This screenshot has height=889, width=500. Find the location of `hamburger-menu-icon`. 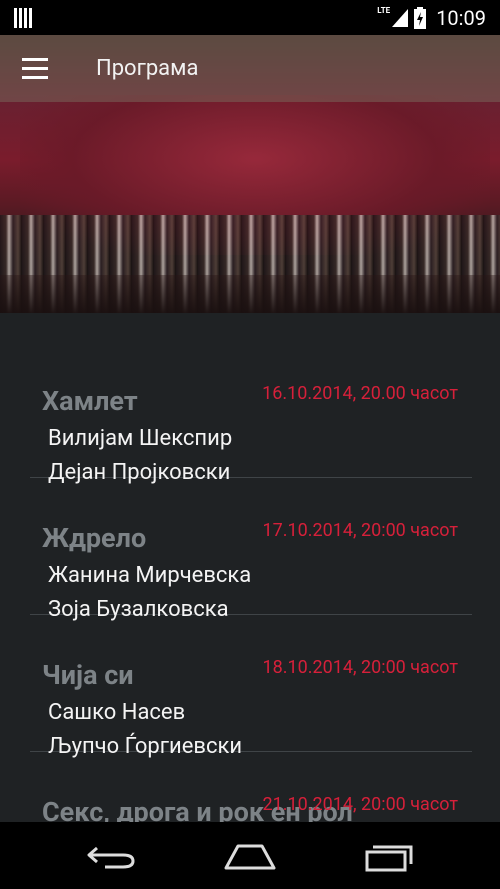

hamburger-menu-icon is located at coordinates (35, 69).